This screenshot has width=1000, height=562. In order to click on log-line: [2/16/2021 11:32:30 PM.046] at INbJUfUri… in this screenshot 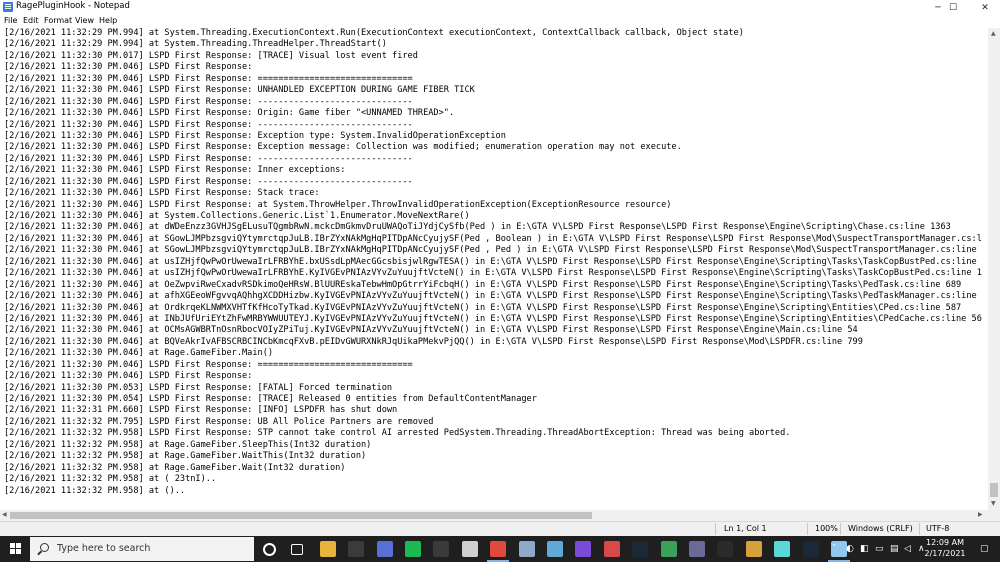, I will do `click(493, 318)`.